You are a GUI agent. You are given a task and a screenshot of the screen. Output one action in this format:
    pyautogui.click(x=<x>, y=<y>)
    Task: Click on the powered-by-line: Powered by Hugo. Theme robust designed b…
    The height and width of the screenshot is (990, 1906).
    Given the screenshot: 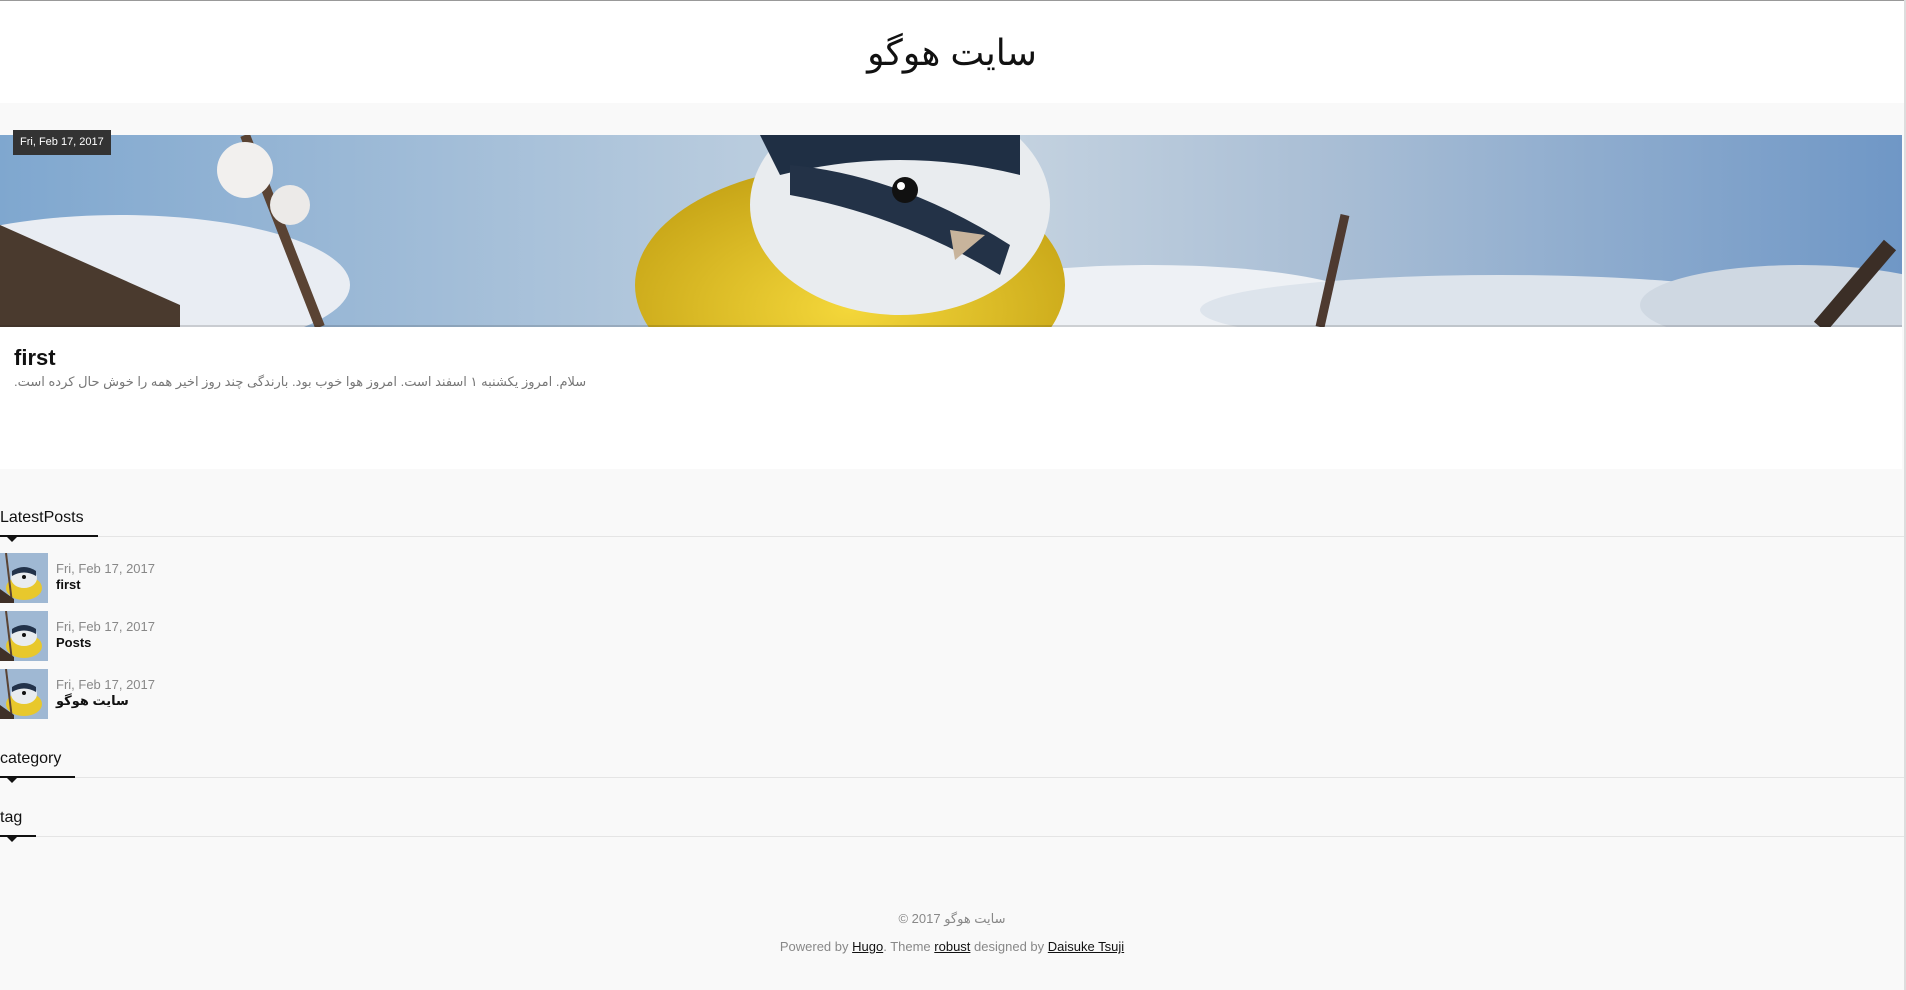 What is the action you would take?
    pyautogui.click(x=952, y=947)
    